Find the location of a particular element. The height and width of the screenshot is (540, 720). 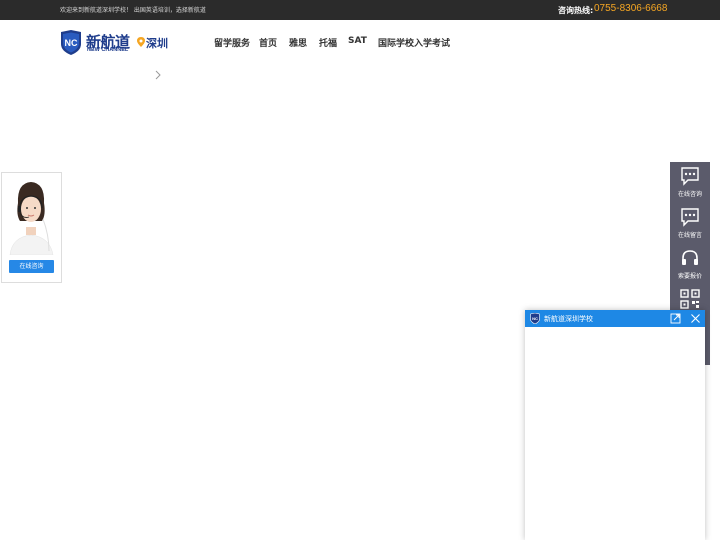

consultant-avatar is located at coordinates (31, 215).